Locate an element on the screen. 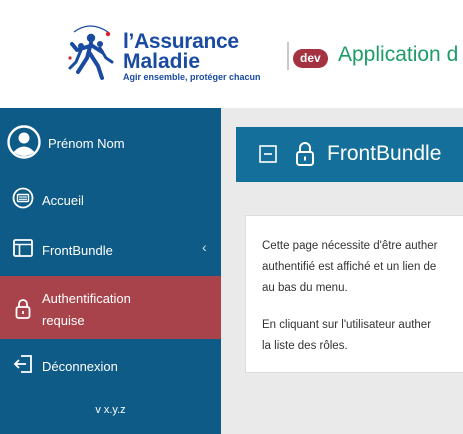 Image resolution: width=463 pixels, height=434 pixels. sidebar-item-label-line2: requise is located at coordinates (63, 320).